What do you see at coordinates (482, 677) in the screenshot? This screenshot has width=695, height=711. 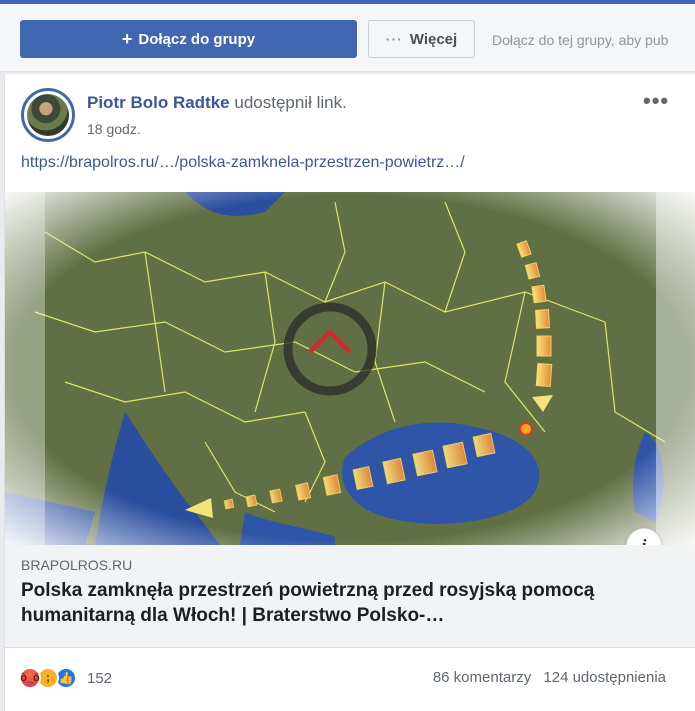 I see `comments-count-link: 86 komentarzy` at bounding box center [482, 677].